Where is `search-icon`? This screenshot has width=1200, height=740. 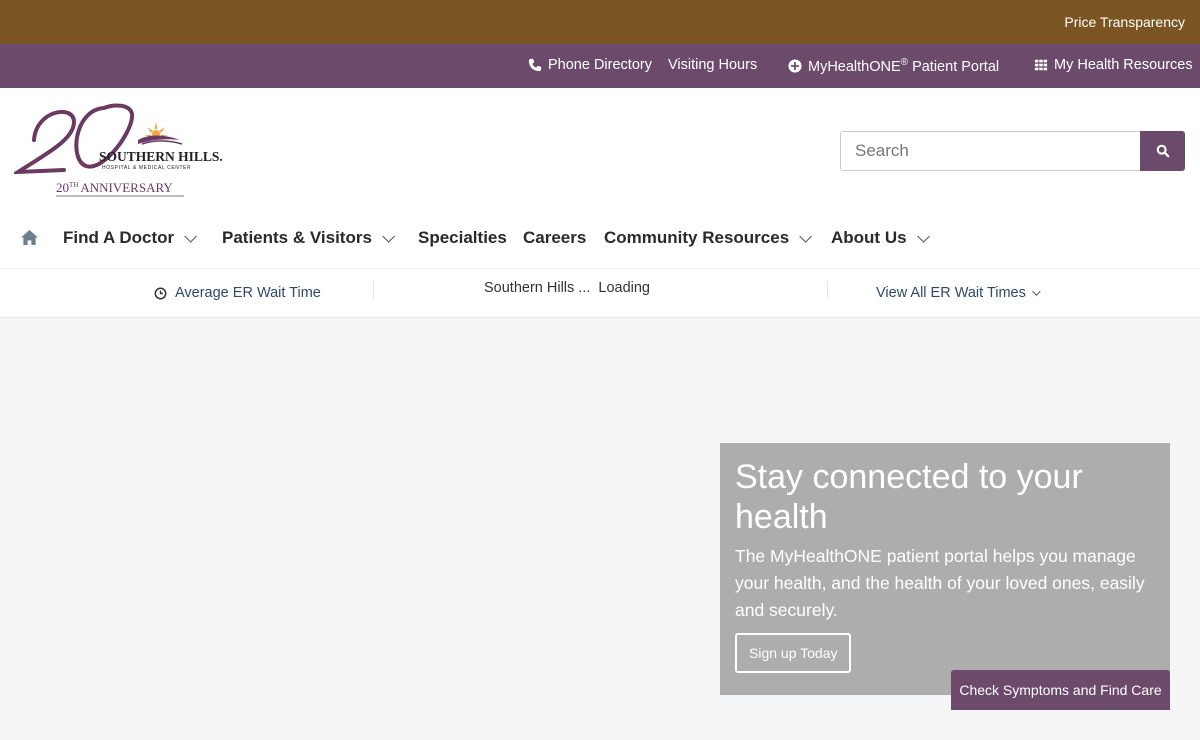 search-icon is located at coordinates (1162, 151).